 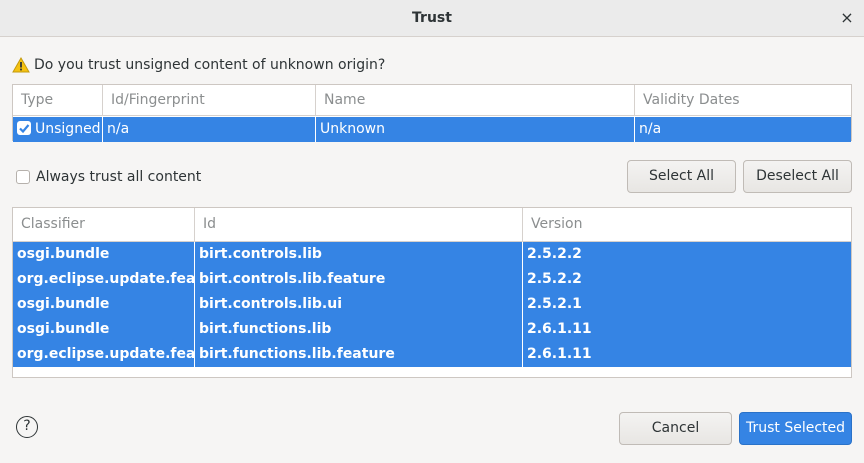 I want to click on artifacts-table-header: Classifier Id Version, so click(x=432, y=225).